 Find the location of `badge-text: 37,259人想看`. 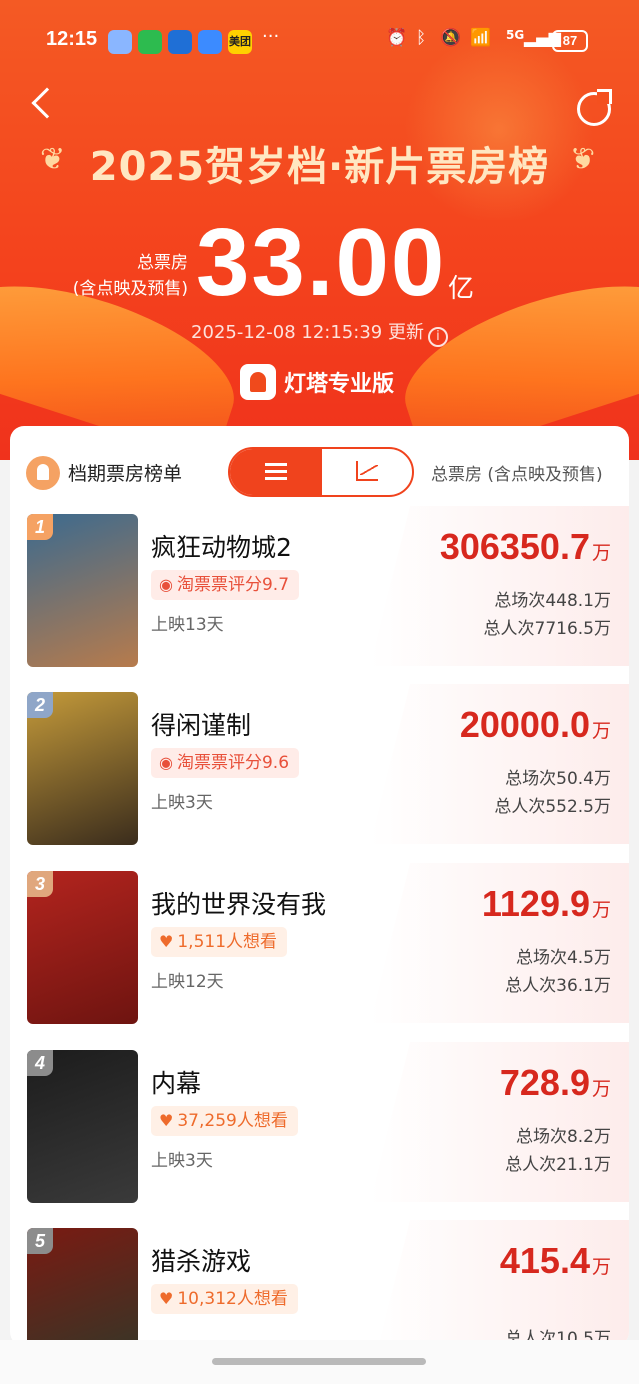

badge-text: 37,259人想看 is located at coordinates (232, 1121).